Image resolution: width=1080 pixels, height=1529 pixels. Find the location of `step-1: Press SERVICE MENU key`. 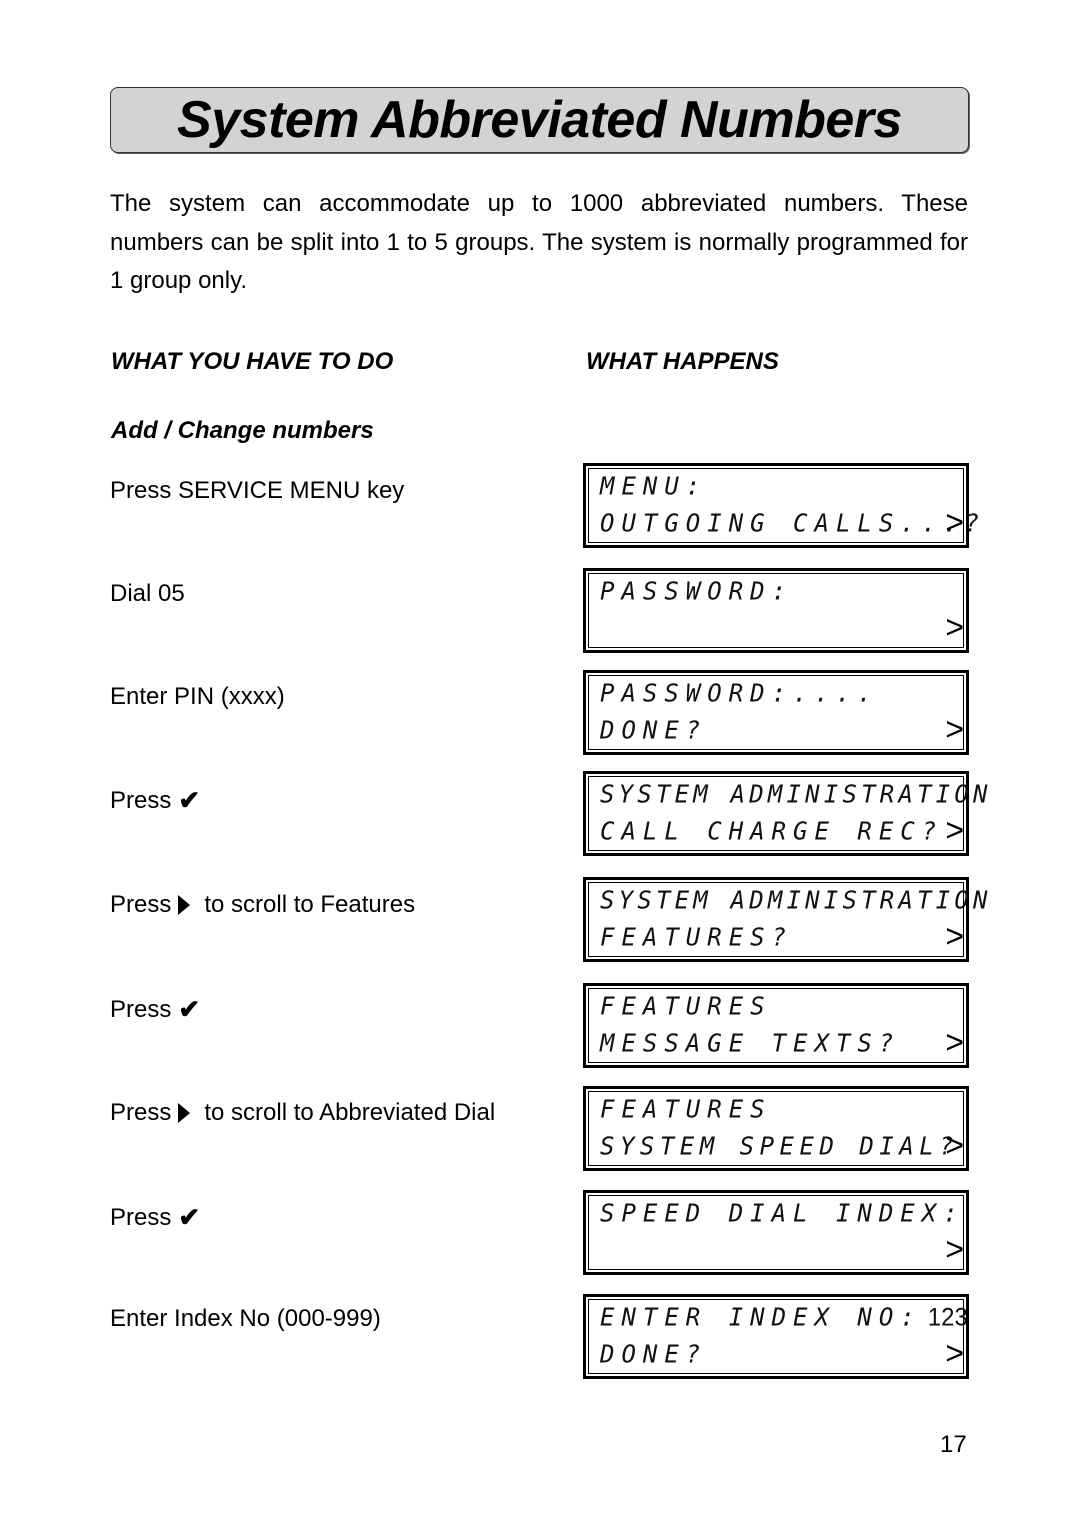

step-1: Press SERVICE MENU key is located at coordinates (257, 491).